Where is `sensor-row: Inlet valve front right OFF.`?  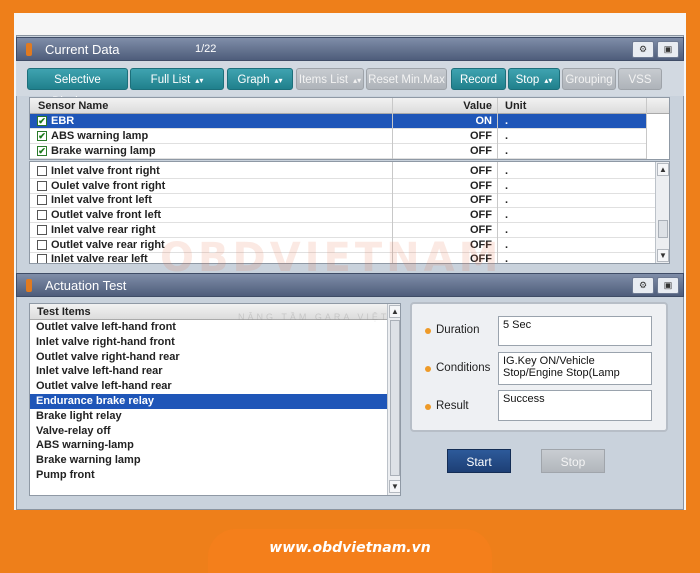 sensor-row: Inlet valve front right OFF. is located at coordinates (342, 171).